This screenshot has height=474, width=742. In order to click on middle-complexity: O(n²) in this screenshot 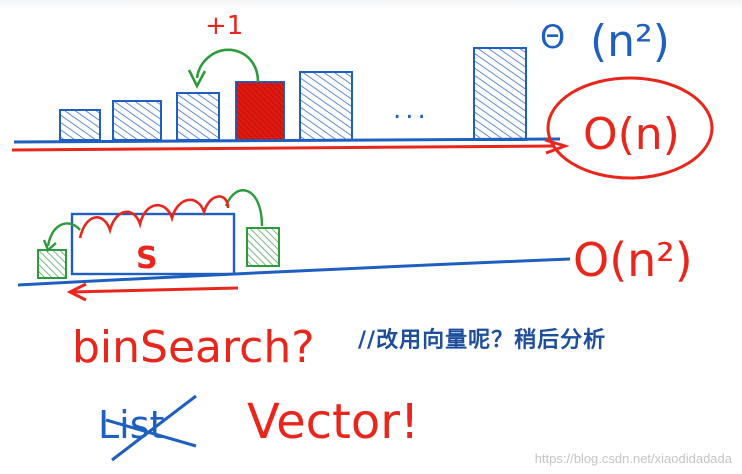, I will do `click(633, 260)`.